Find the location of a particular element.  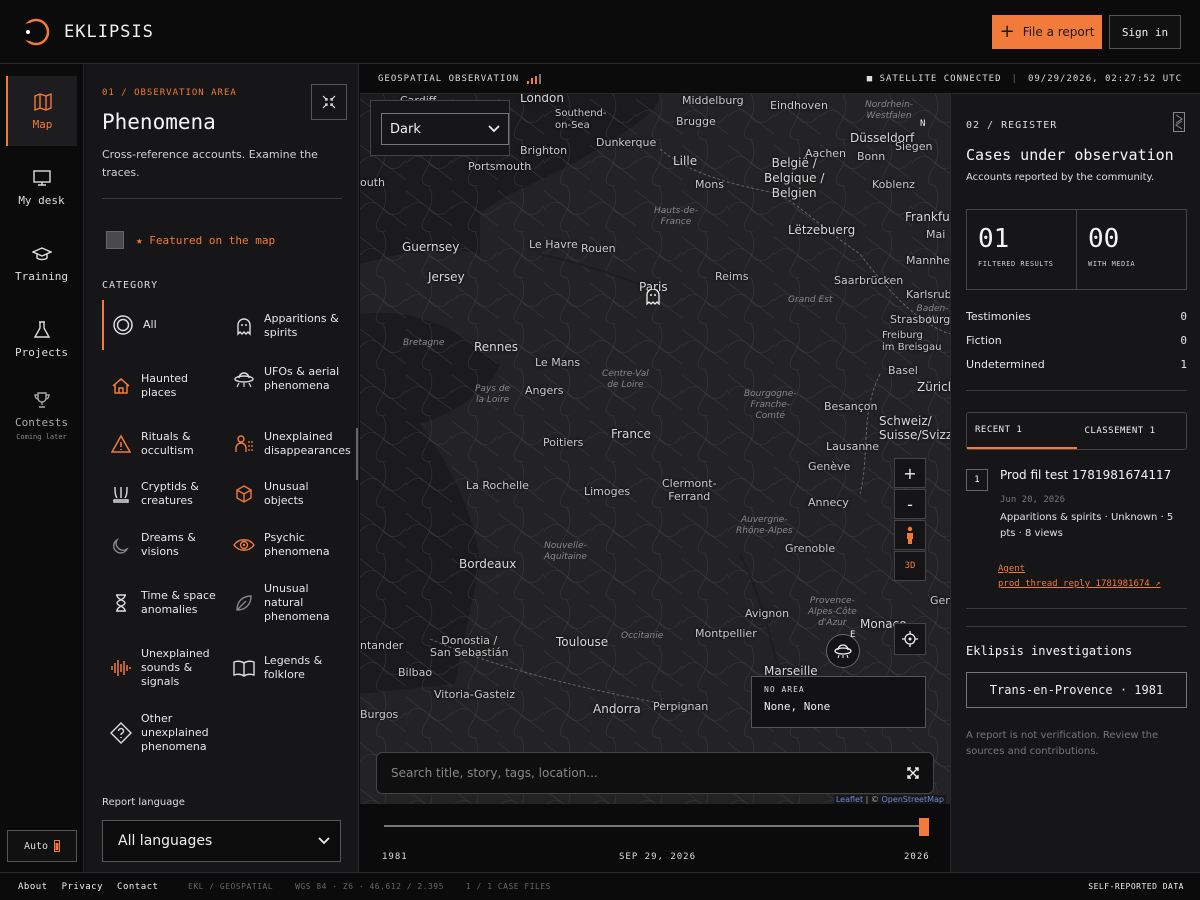

stat-label: WITH MEDIA is located at coordinates (1112, 264).